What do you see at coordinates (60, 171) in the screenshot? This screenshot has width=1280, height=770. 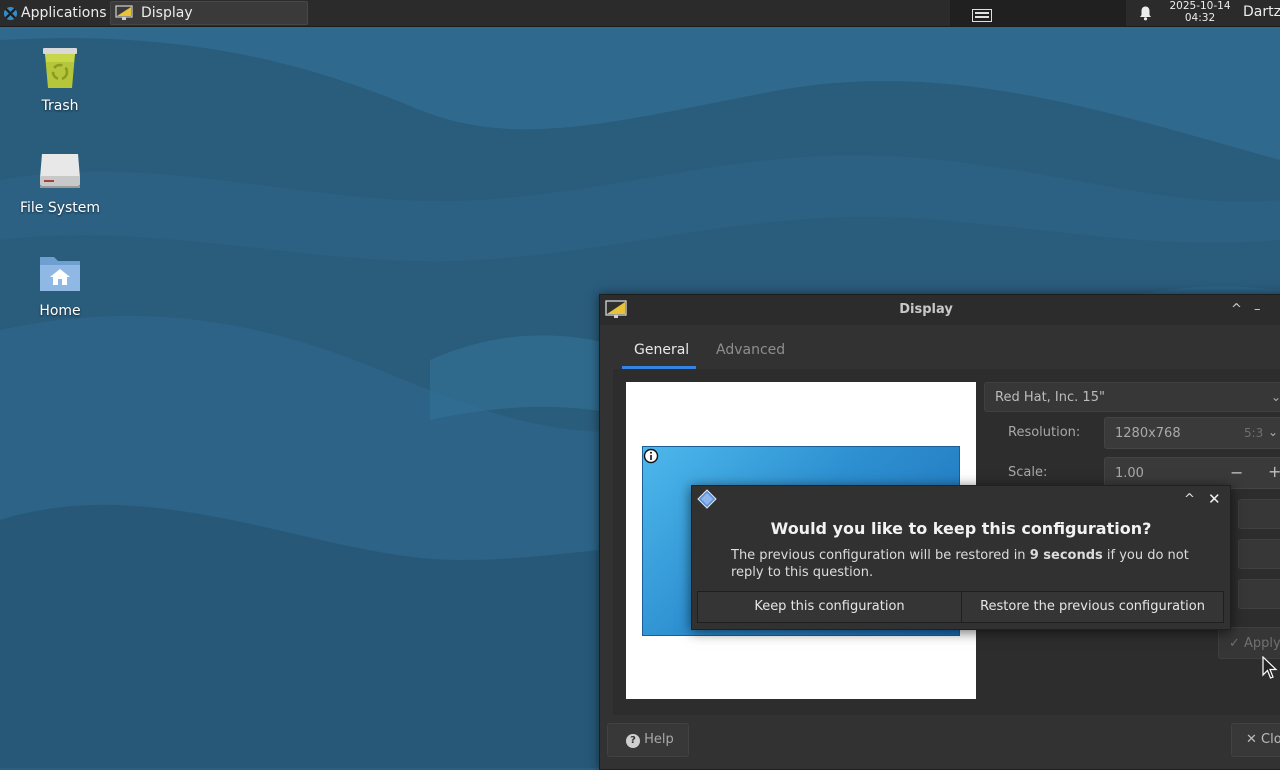 I see `drive-icon` at bounding box center [60, 171].